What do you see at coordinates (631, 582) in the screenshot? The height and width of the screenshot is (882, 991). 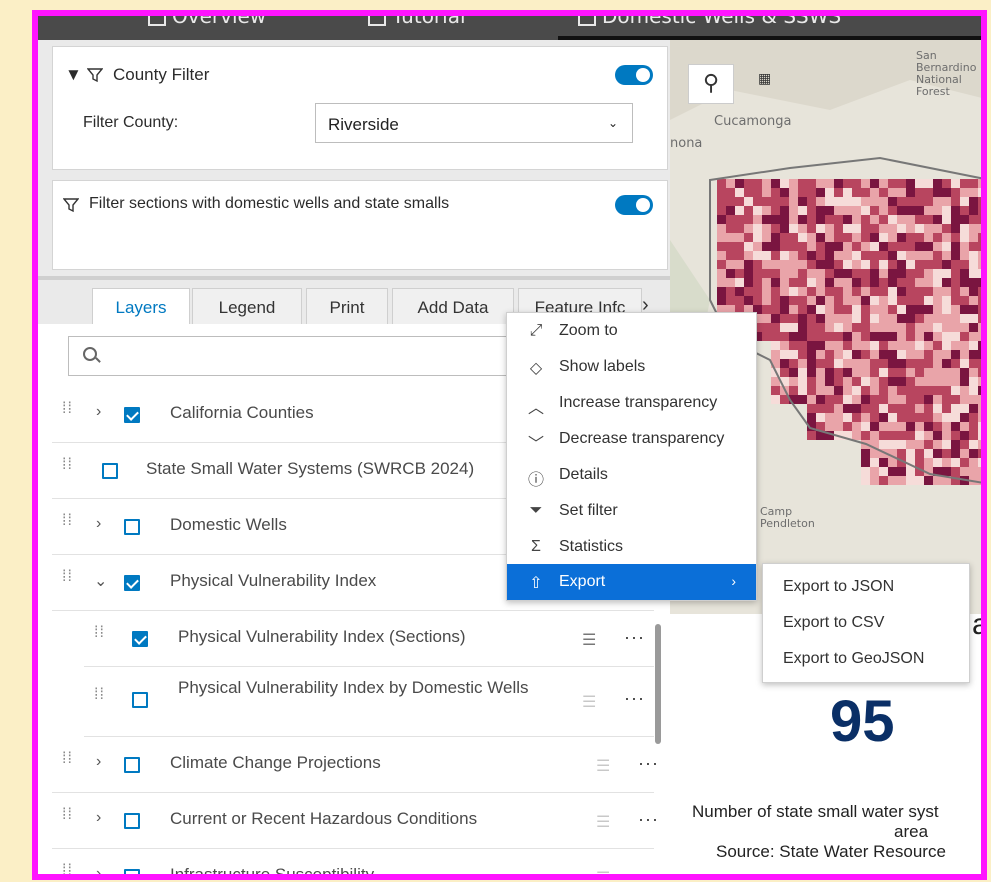 I see `menu-item-export: ⇧ Export ›` at bounding box center [631, 582].